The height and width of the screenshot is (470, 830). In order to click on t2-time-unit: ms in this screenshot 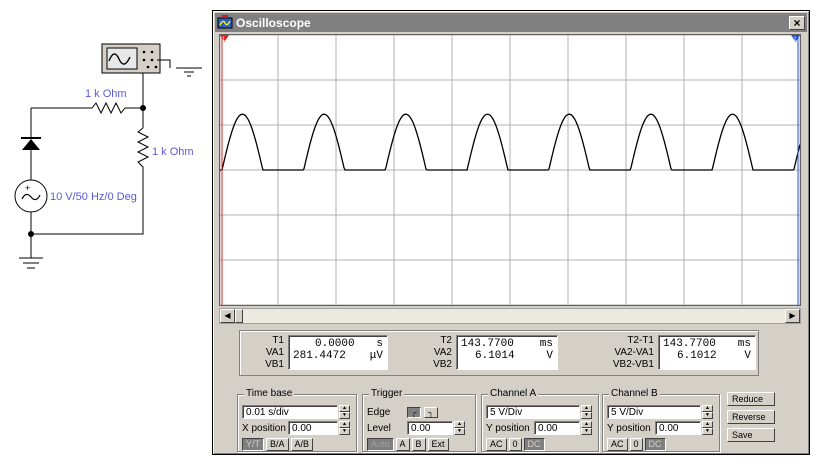, I will do `click(546, 344)`.